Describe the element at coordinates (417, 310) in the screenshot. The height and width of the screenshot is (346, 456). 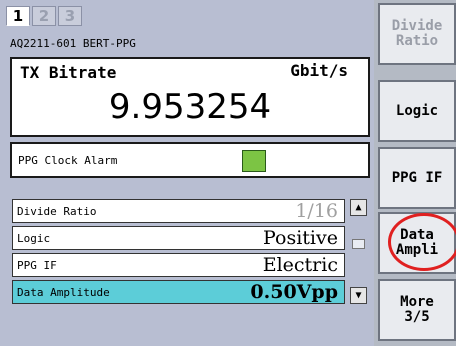
I see `softkey-more: More 3/5` at that location.